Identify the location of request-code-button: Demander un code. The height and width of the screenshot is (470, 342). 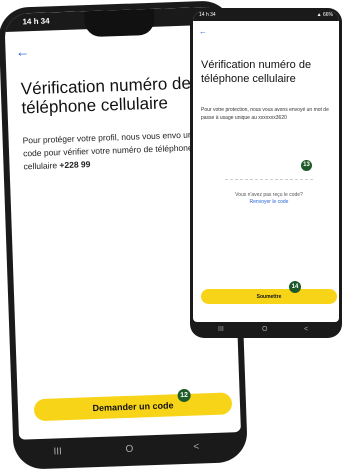
(133, 407).